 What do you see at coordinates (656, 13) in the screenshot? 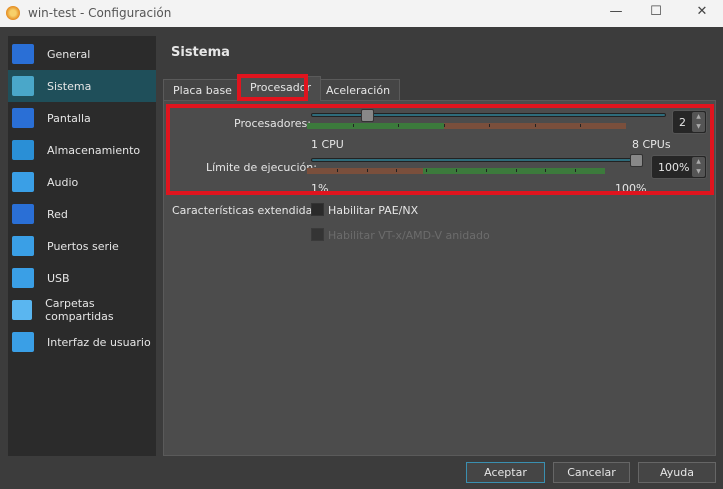
I see `maximize-button: ☐` at bounding box center [656, 13].